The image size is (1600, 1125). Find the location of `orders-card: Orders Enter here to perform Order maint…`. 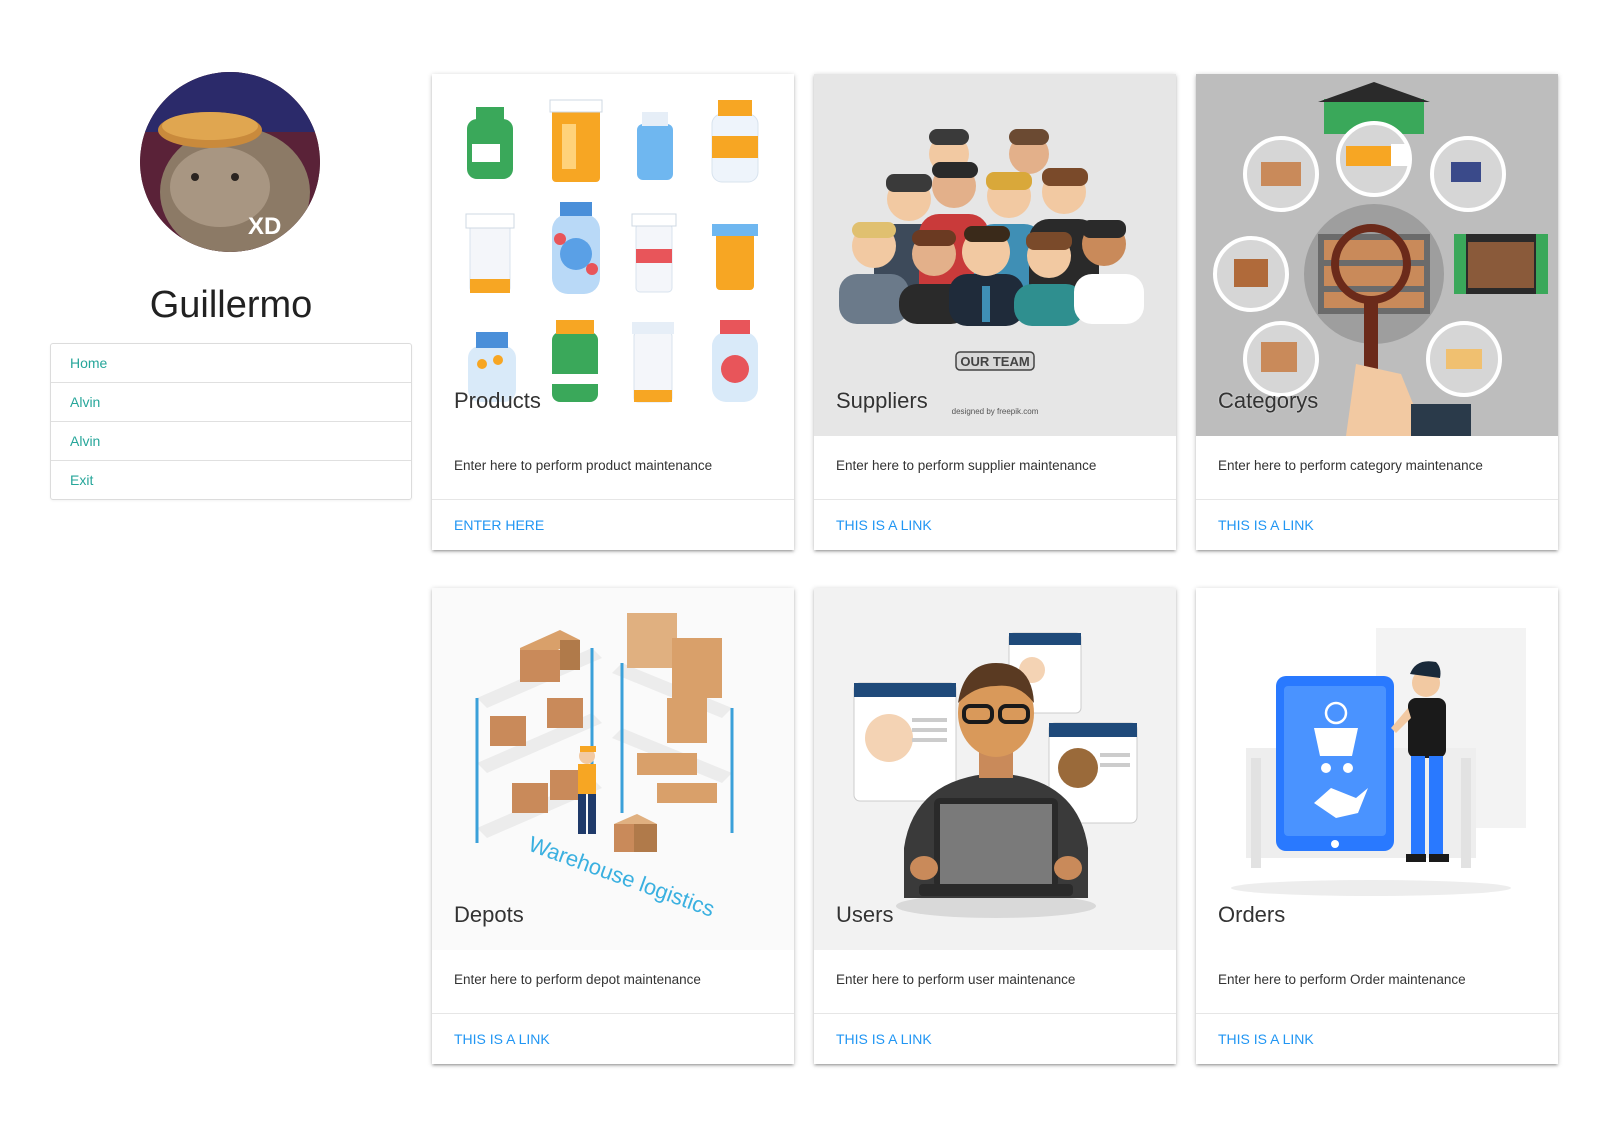

orders-card: Orders Enter here to perform Order maint… is located at coordinates (1377, 826).